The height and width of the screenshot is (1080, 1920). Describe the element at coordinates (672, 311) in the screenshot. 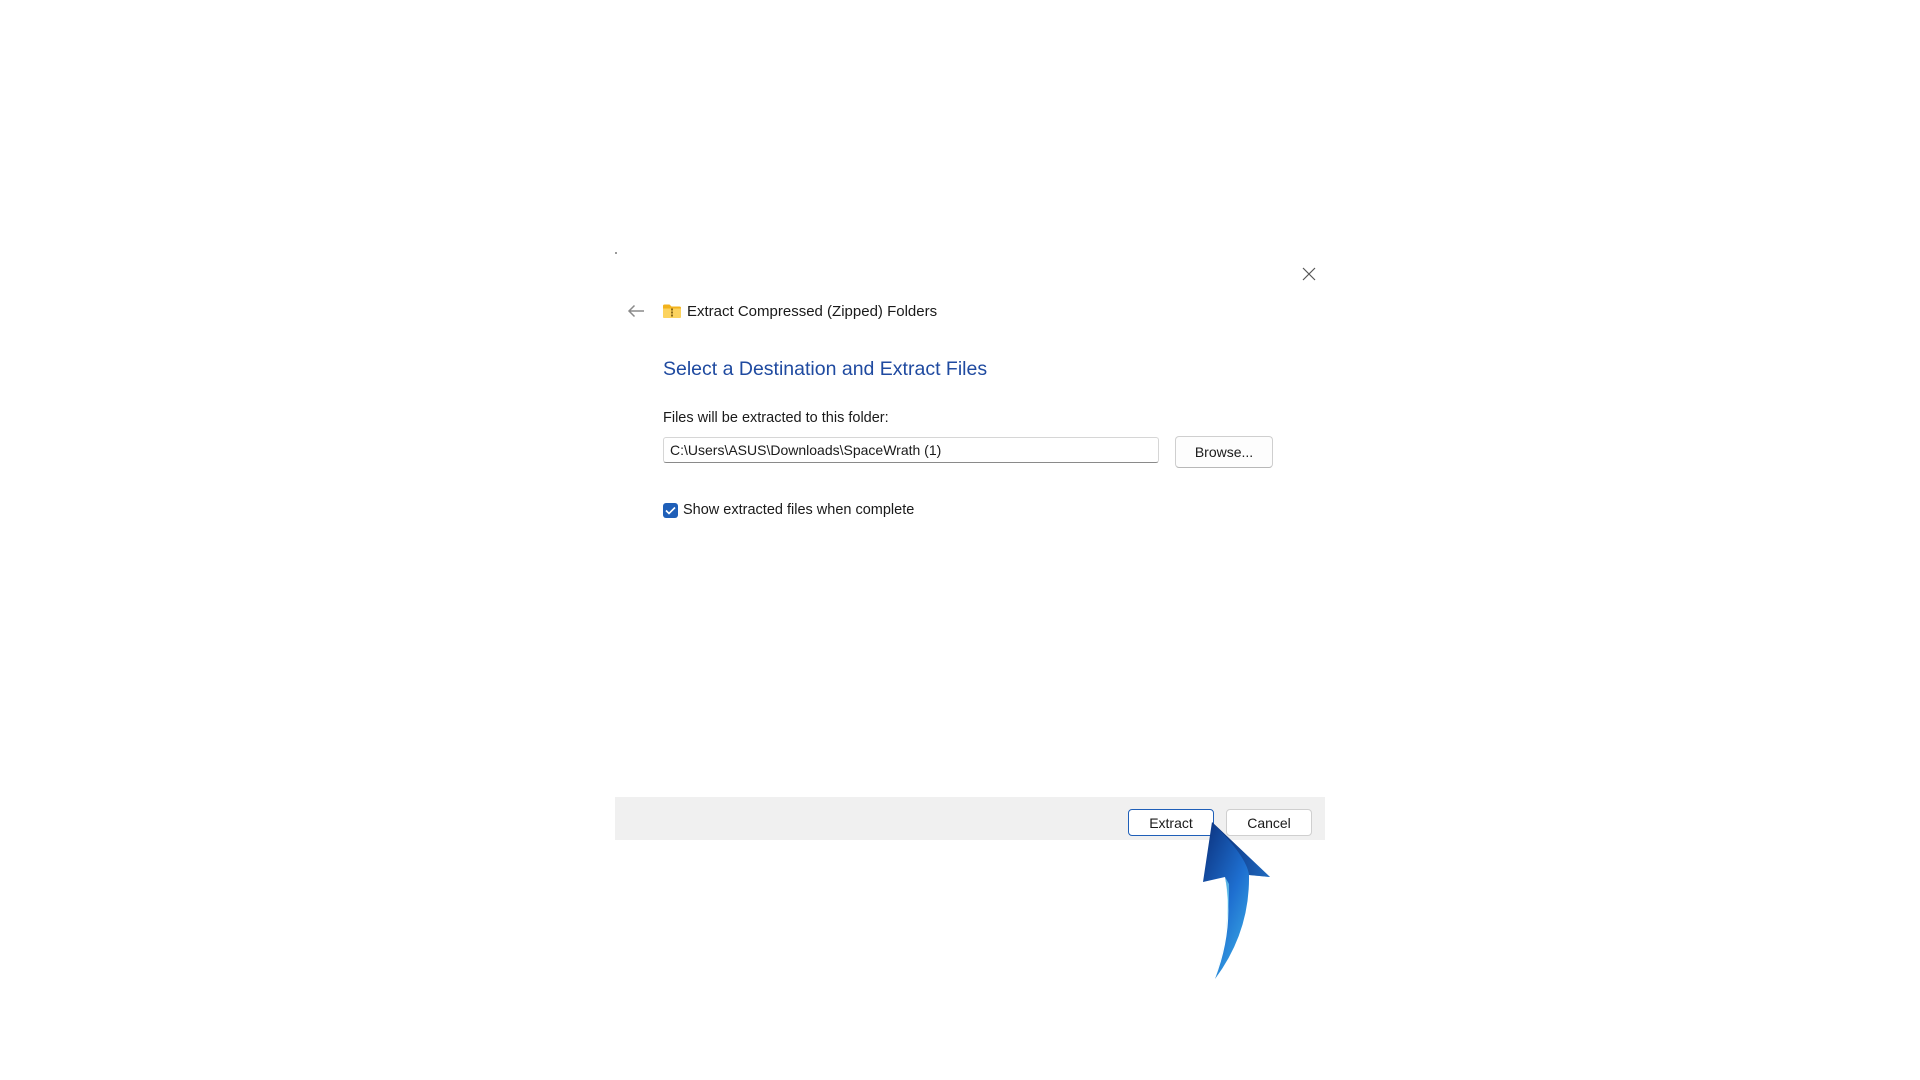

I see `zipped-folder-icon` at that location.